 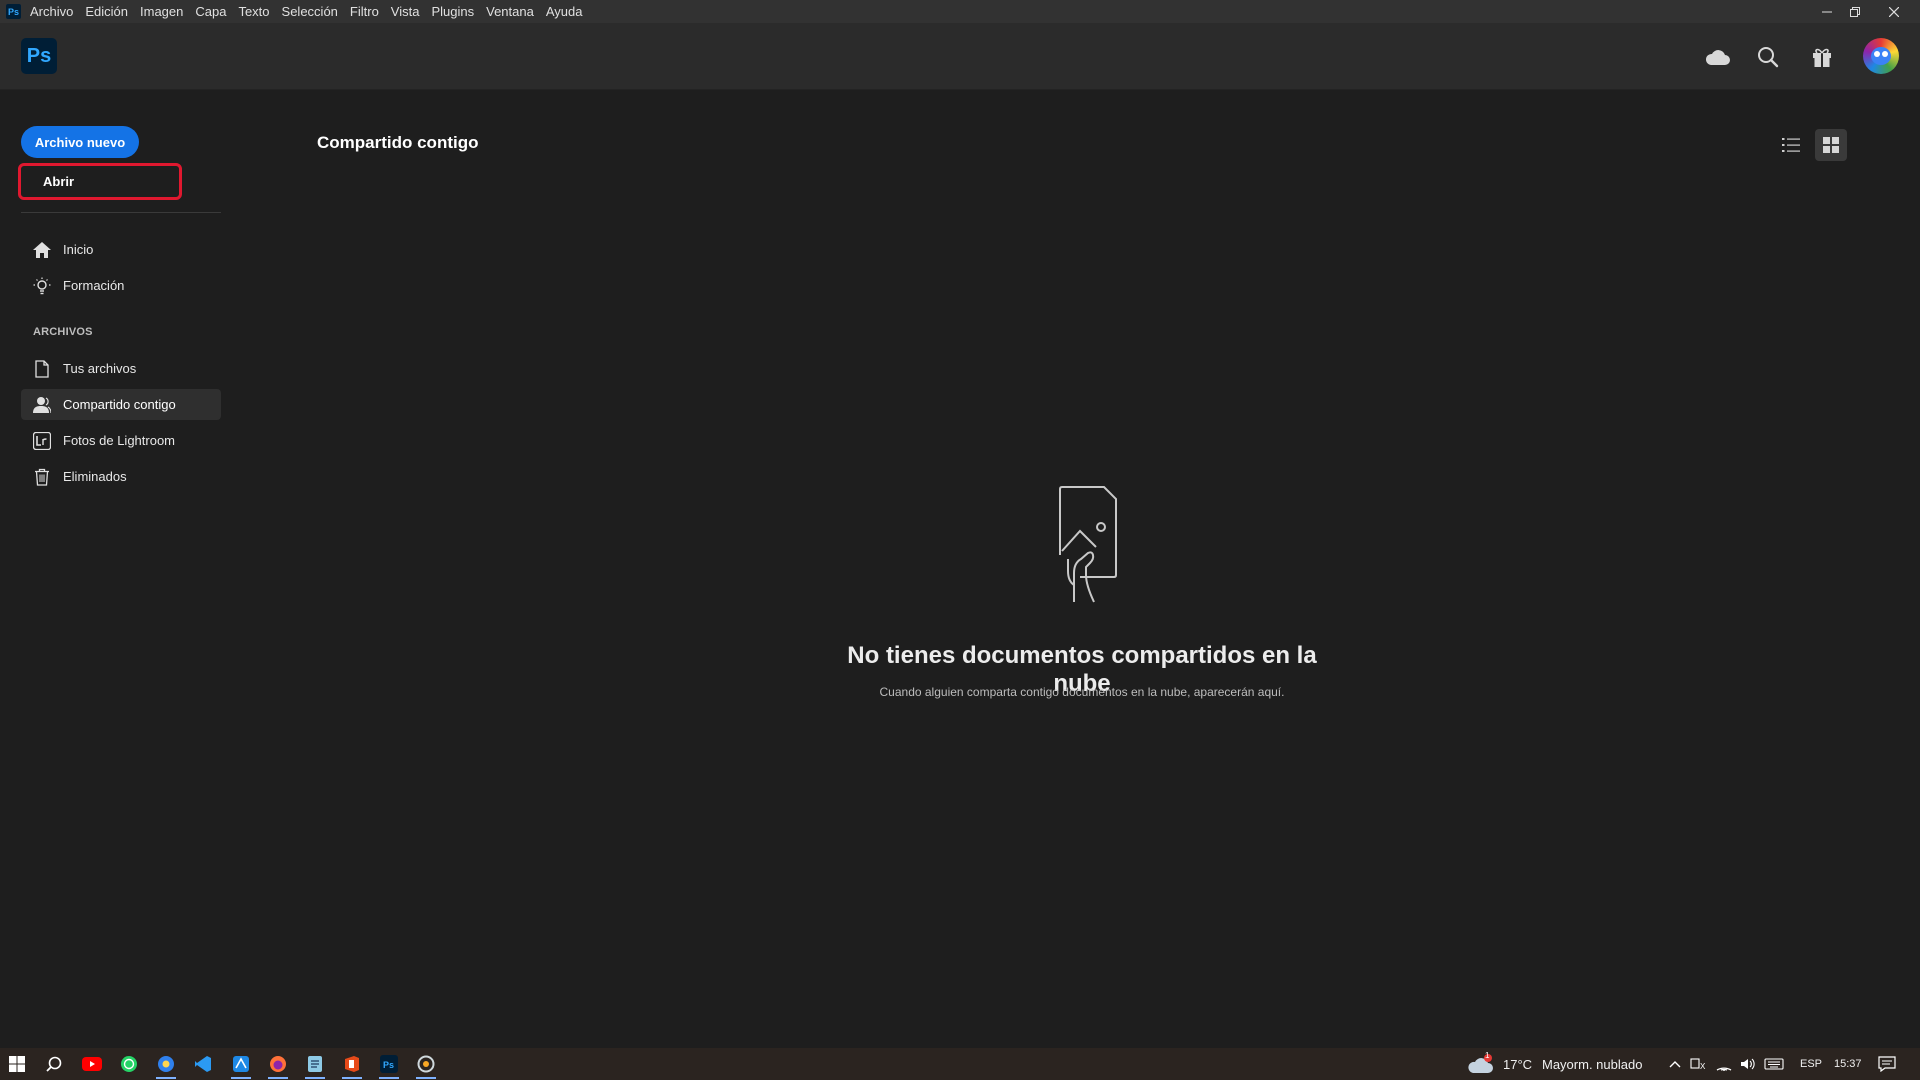 What do you see at coordinates (1699, 1064) in the screenshot?
I see `ime-icon: X` at bounding box center [1699, 1064].